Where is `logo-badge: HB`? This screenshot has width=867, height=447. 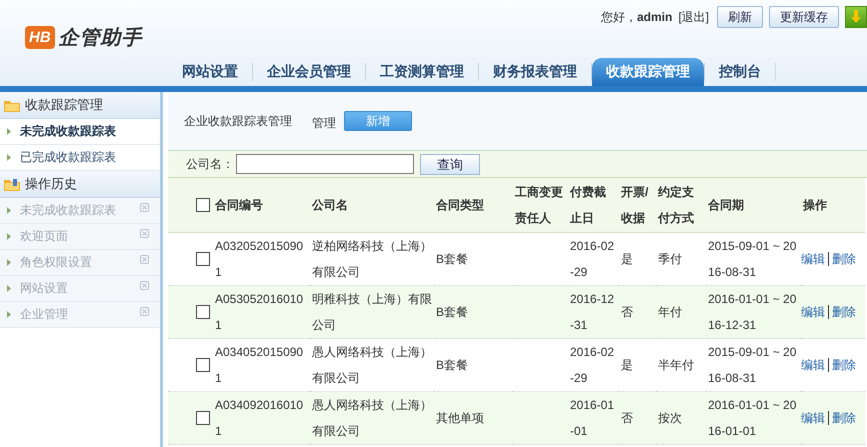 logo-badge: HB is located at coordinates (40, 37).